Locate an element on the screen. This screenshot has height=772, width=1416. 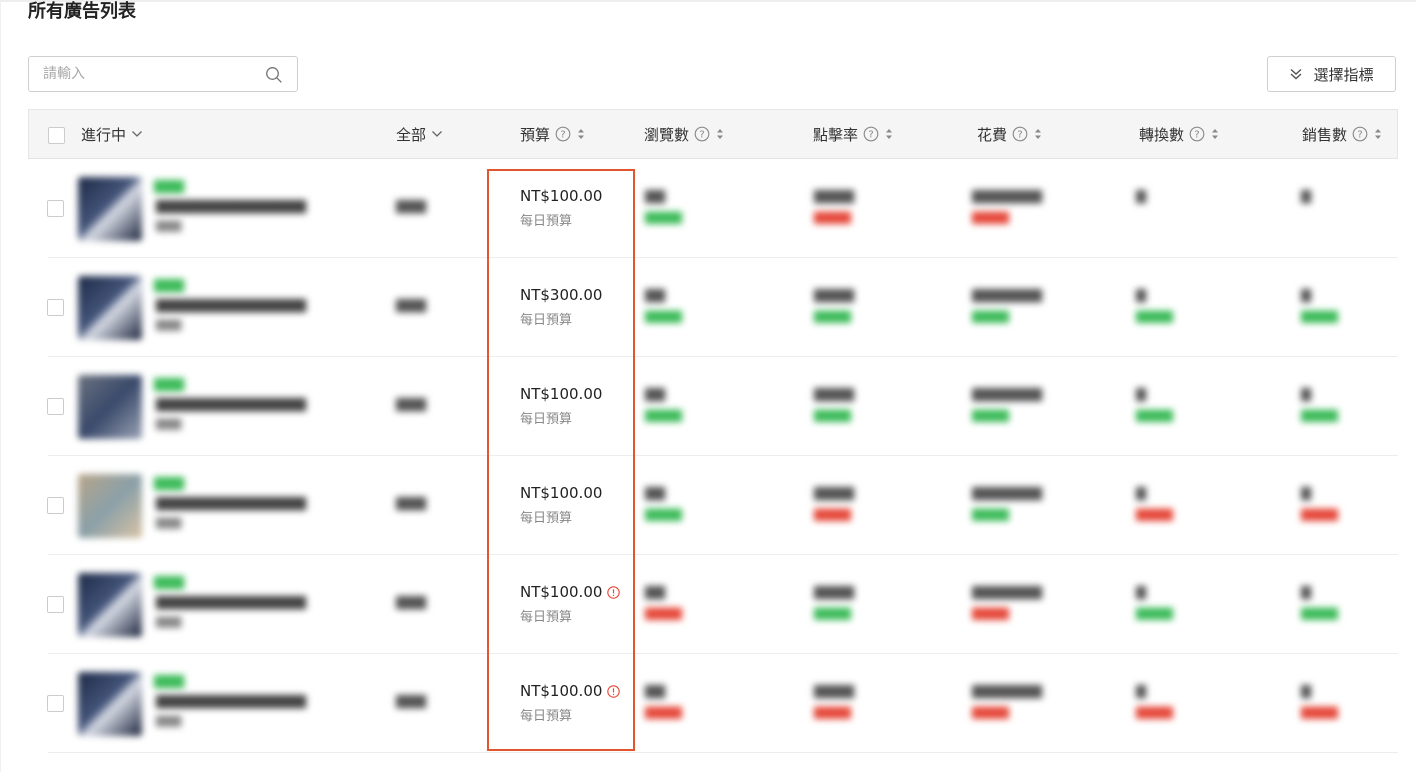
budget-column-header: 預算 ? is located at coordinates (553, 134).